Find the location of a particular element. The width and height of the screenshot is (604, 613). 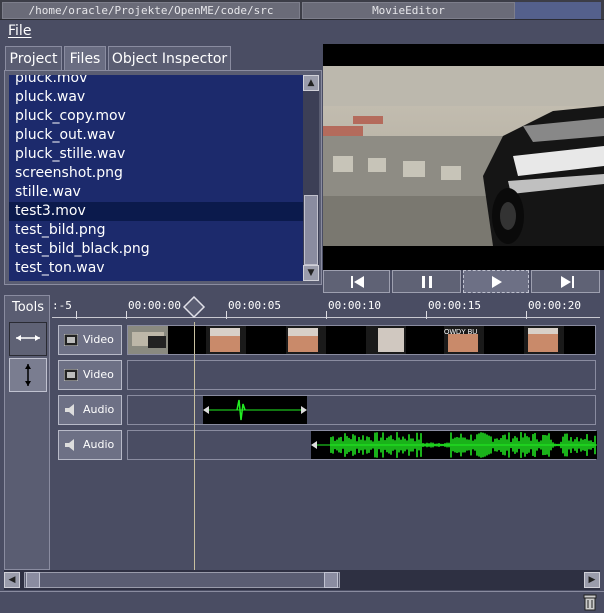

timeline-scrollbar: ◀ ▶ is located at coordinates (302, 580).